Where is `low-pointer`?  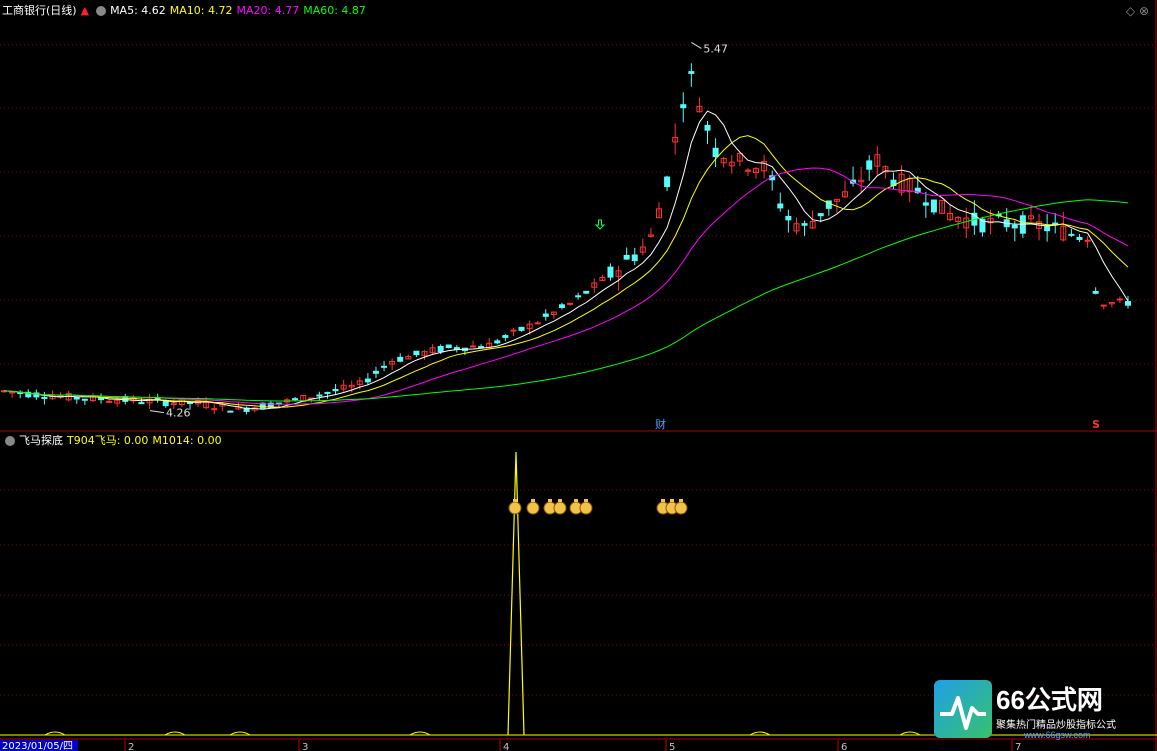
low-pointer is located at coordinates (157, 412).